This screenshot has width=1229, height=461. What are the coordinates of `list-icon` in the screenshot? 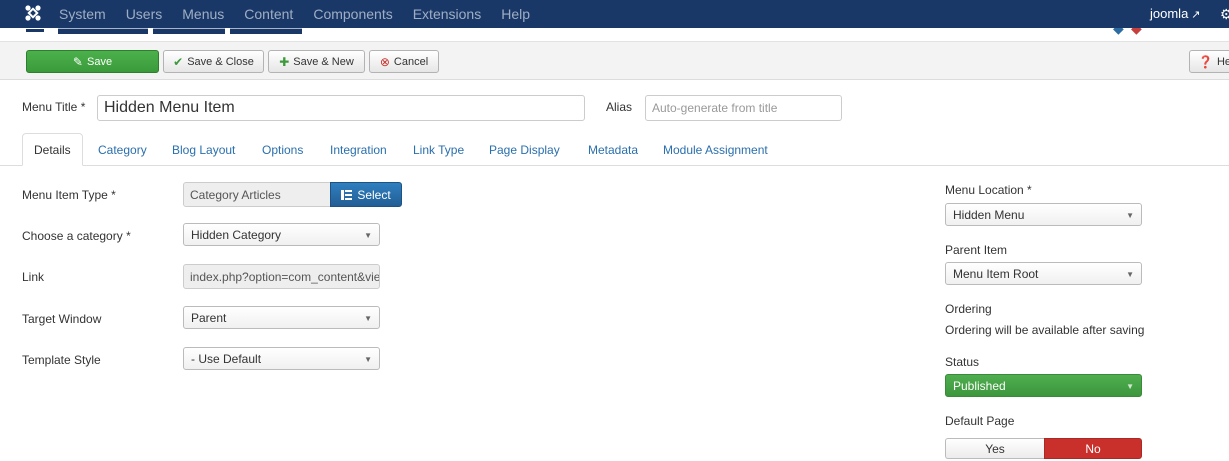 It's located at (347, 194).